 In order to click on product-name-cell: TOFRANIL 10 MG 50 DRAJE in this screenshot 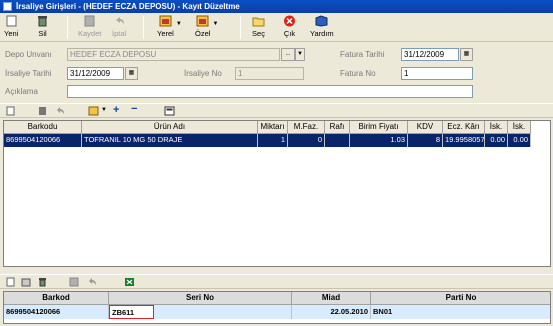, I will do `click(170, 140)`.